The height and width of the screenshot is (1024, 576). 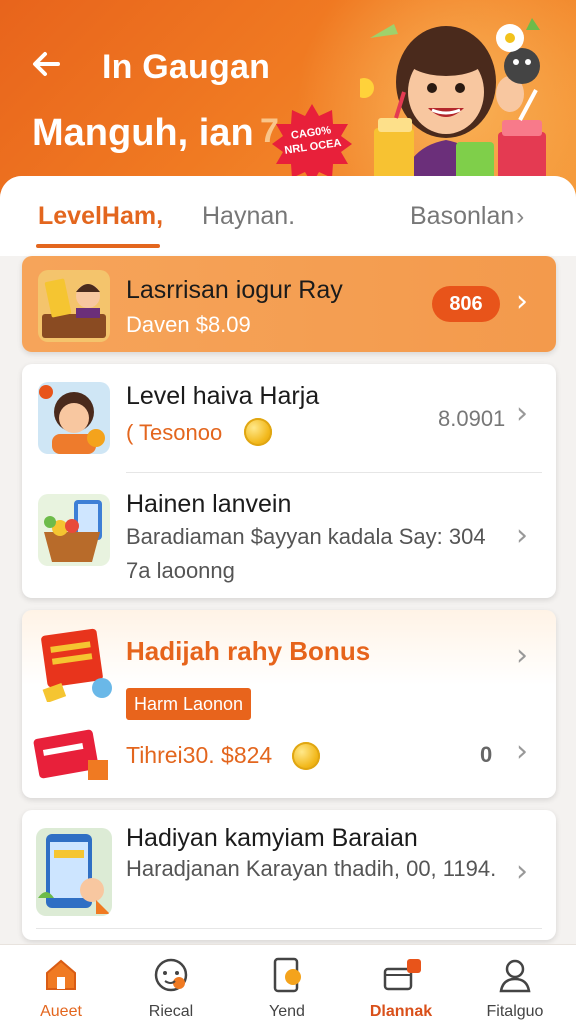 What do you see at coordinates (272, 838) in the screenshot?
I see `list-item-title: Hadiyan kamyiam Baraian` at bounding box center [272, 838].